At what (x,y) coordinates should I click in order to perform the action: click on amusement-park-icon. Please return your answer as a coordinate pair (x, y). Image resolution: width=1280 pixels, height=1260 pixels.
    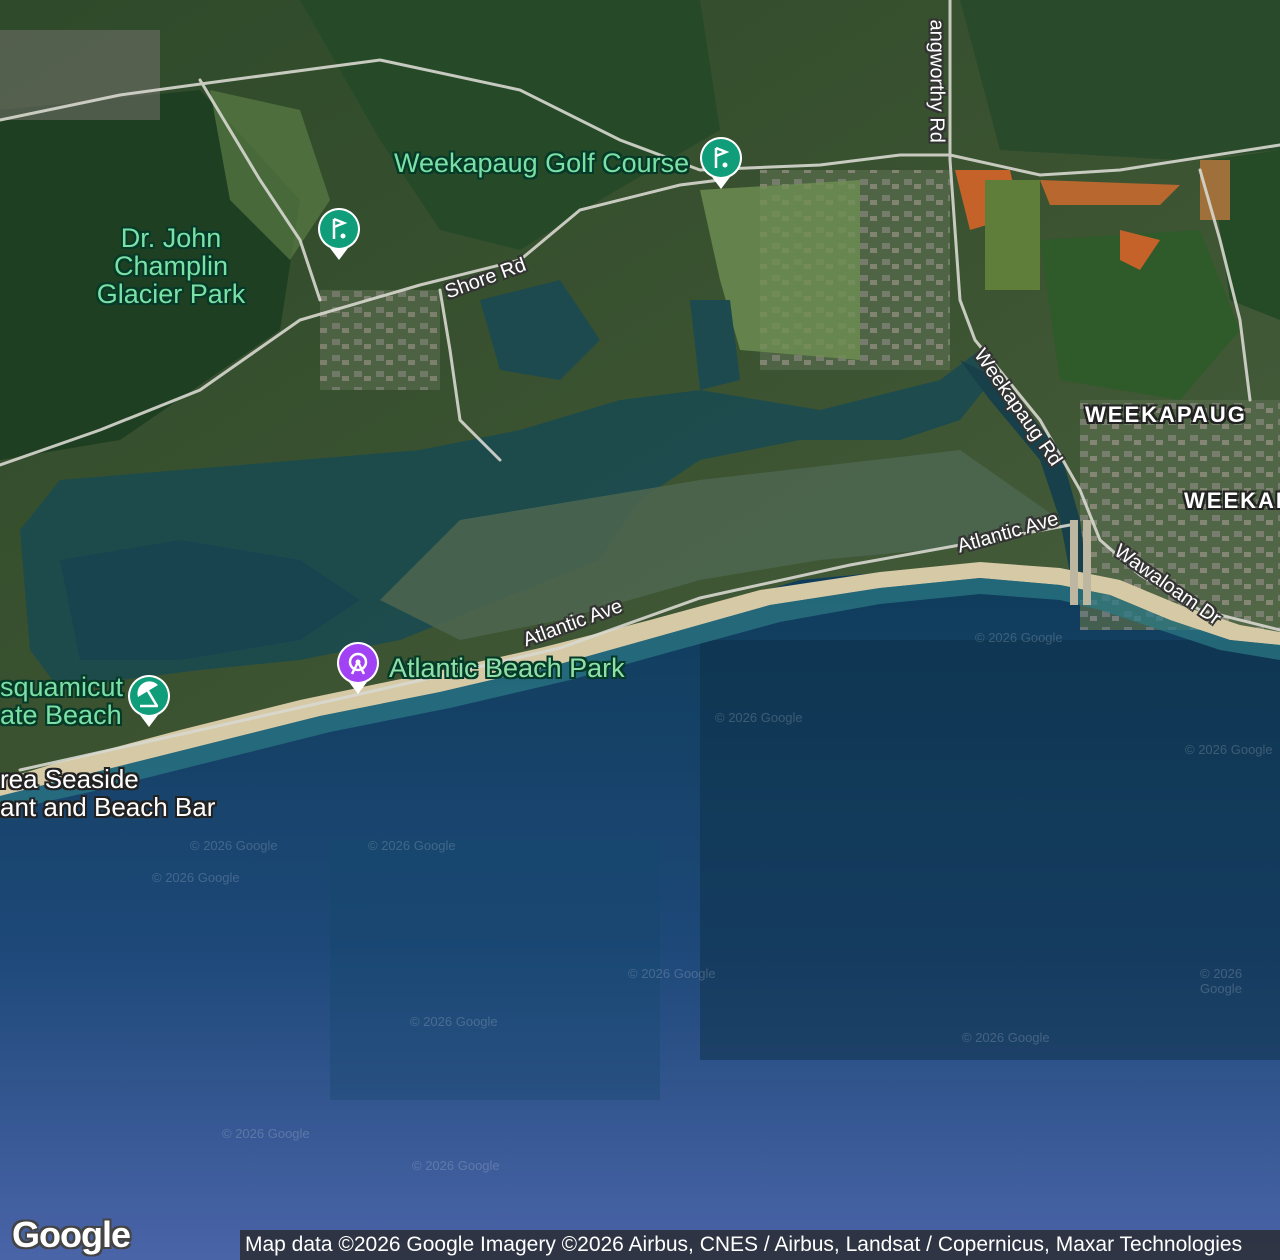
    Looking at the image, I should click on (358, 668).